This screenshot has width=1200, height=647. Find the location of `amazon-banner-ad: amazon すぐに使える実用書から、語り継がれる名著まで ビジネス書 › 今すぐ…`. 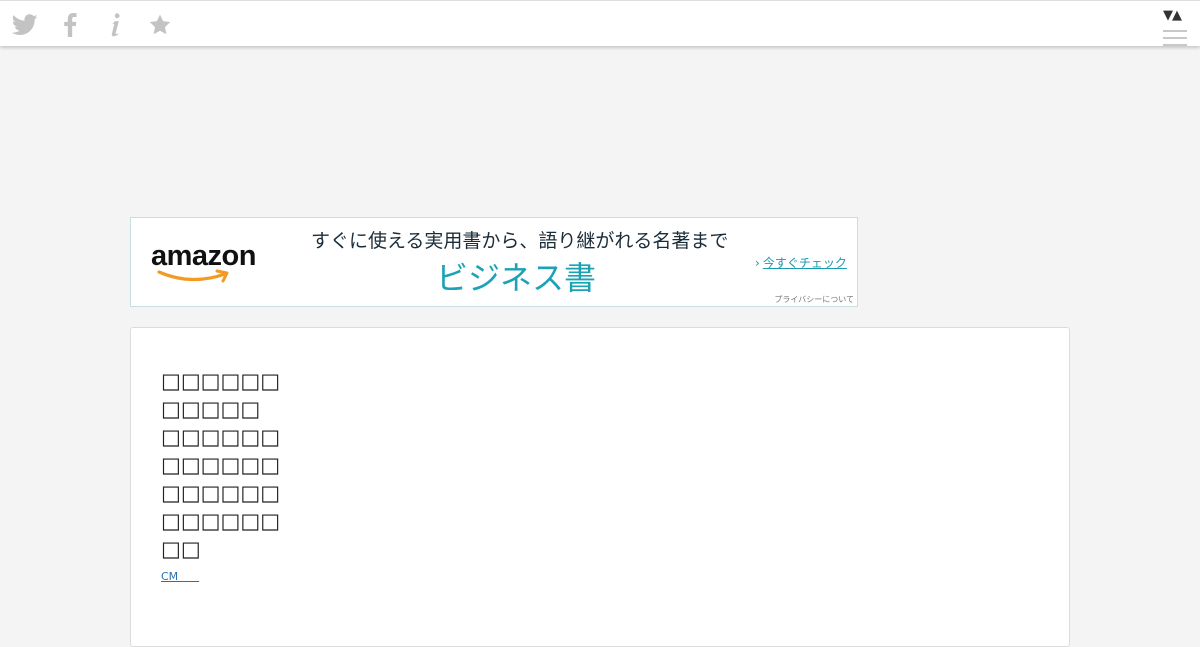

amazon-banner-ad: amazon すぐに使える実用書から、語り継がれる名著まで ビジネス書 › 今すぐ… is located at coordinates (494, 262).